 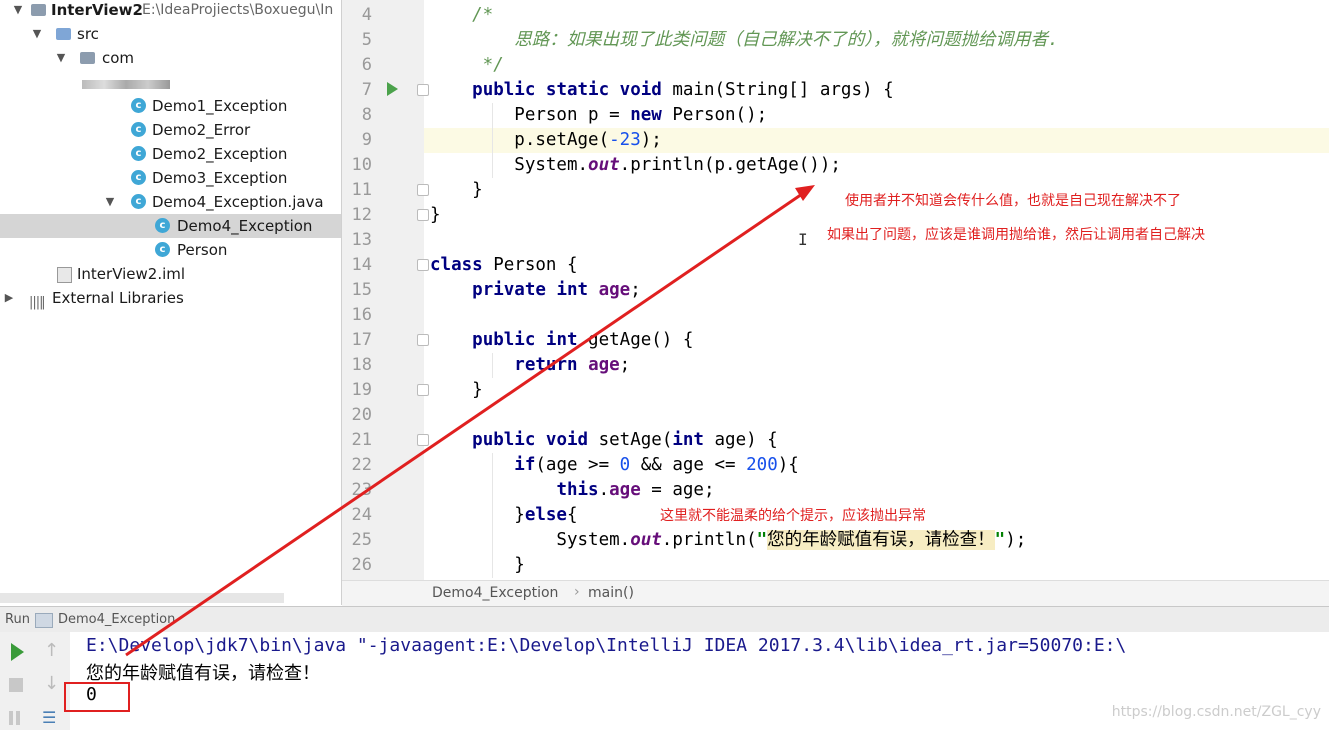 What do you see at coordinates (805, 193) in the screenshot?
I see `arrow-head` at bounding box center [805, 193].